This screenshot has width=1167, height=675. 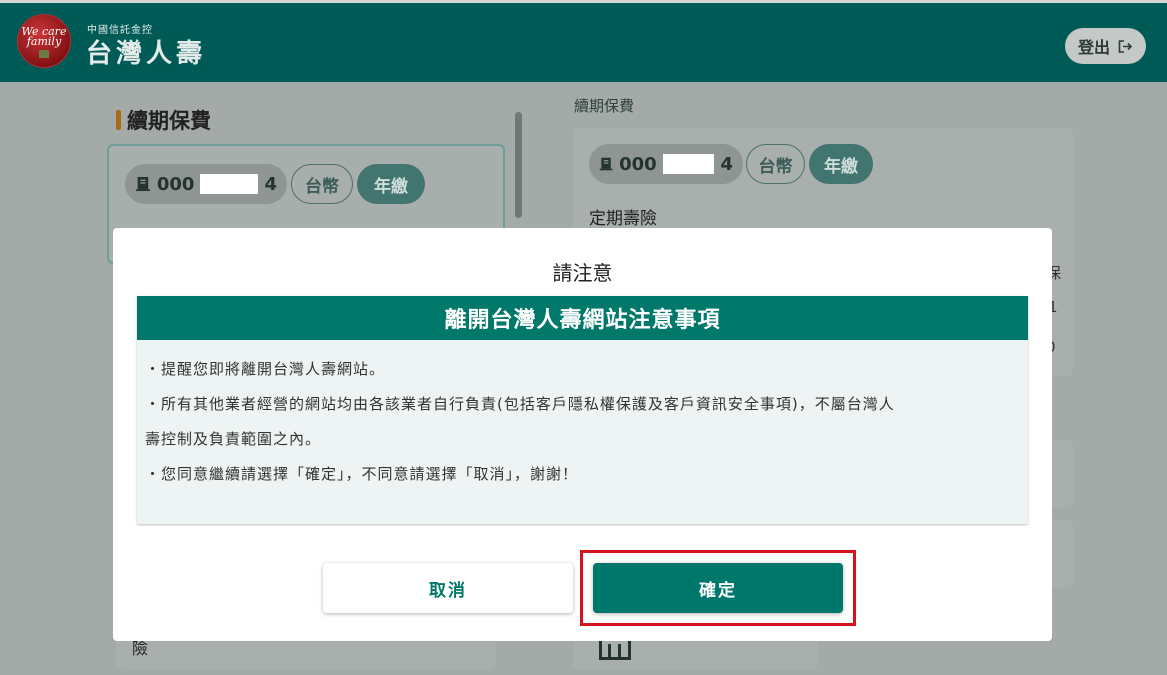 I want to click on left-scrollbar, so click(x=518, y=165).